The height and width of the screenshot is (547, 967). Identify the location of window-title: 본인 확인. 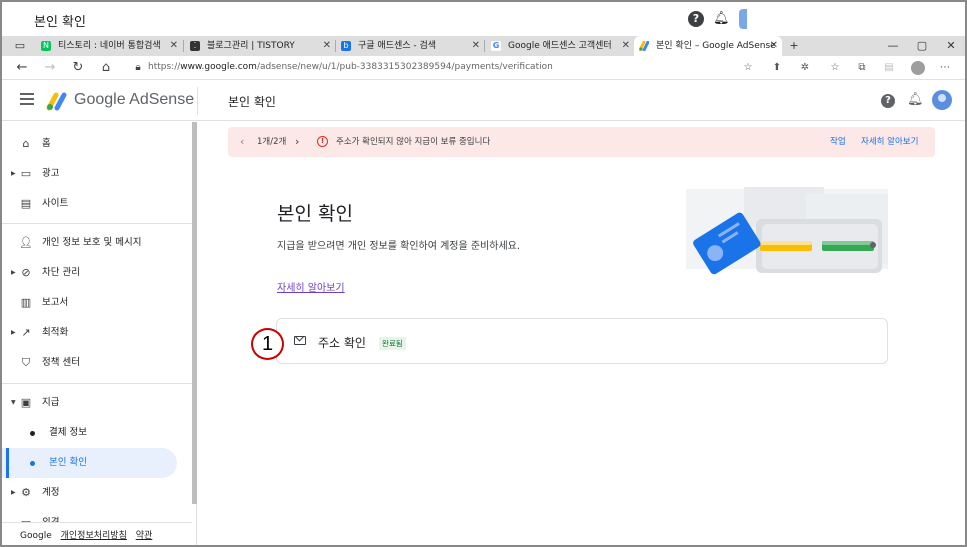
(60, 22).